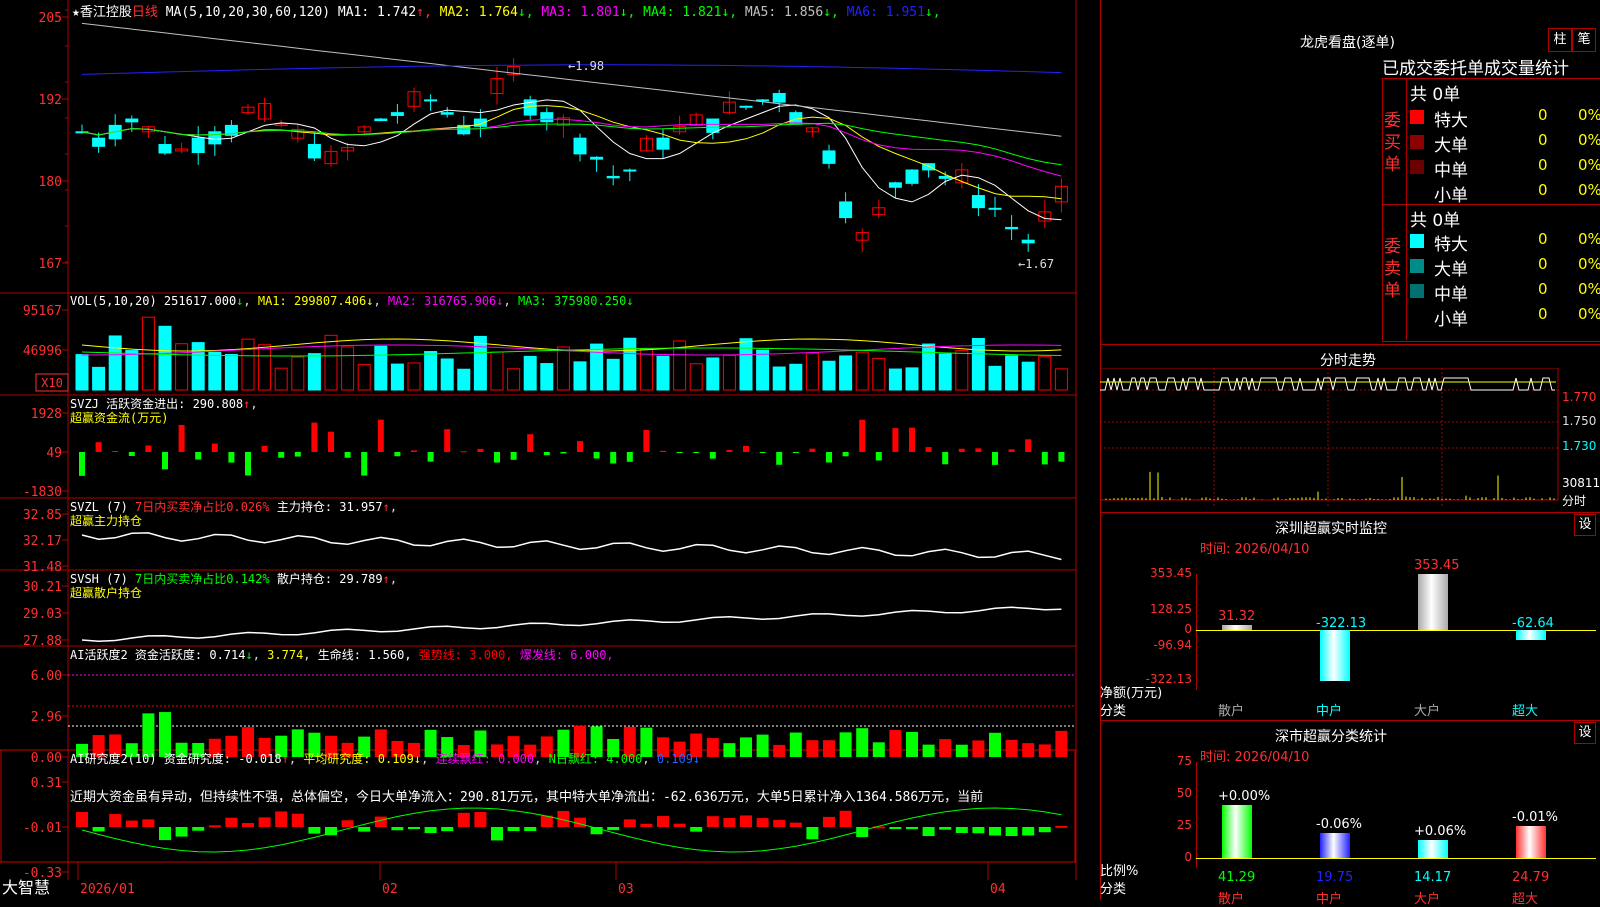  What do you see at coordinates (384, 12) in the screenshot?
I see `ma-value-1: MA1: 1.742↑,` at bounding box center [384, 12].